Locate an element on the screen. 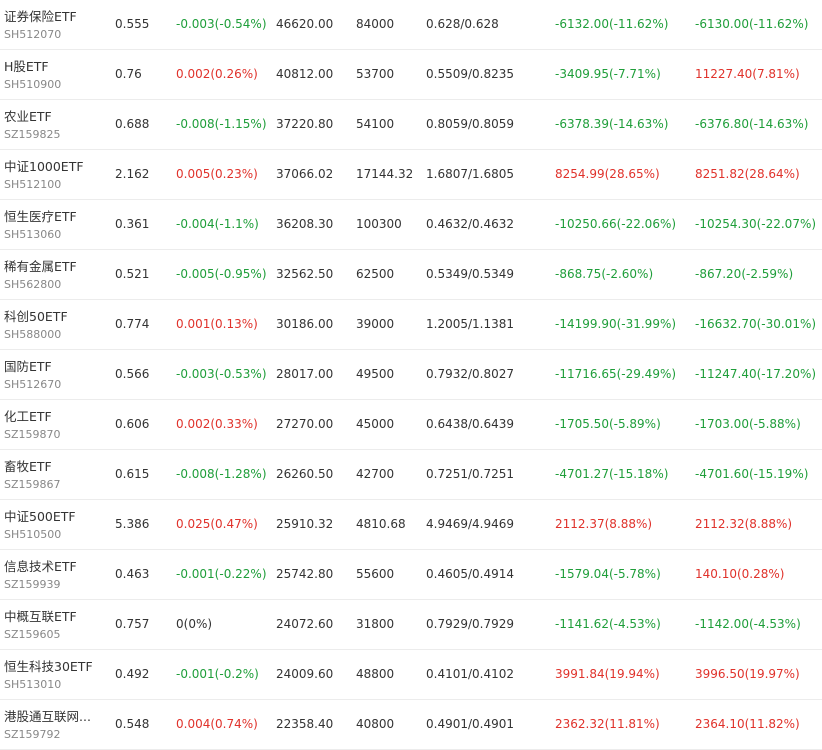  shares-value: 100300 is located at coordinates (379, 224).